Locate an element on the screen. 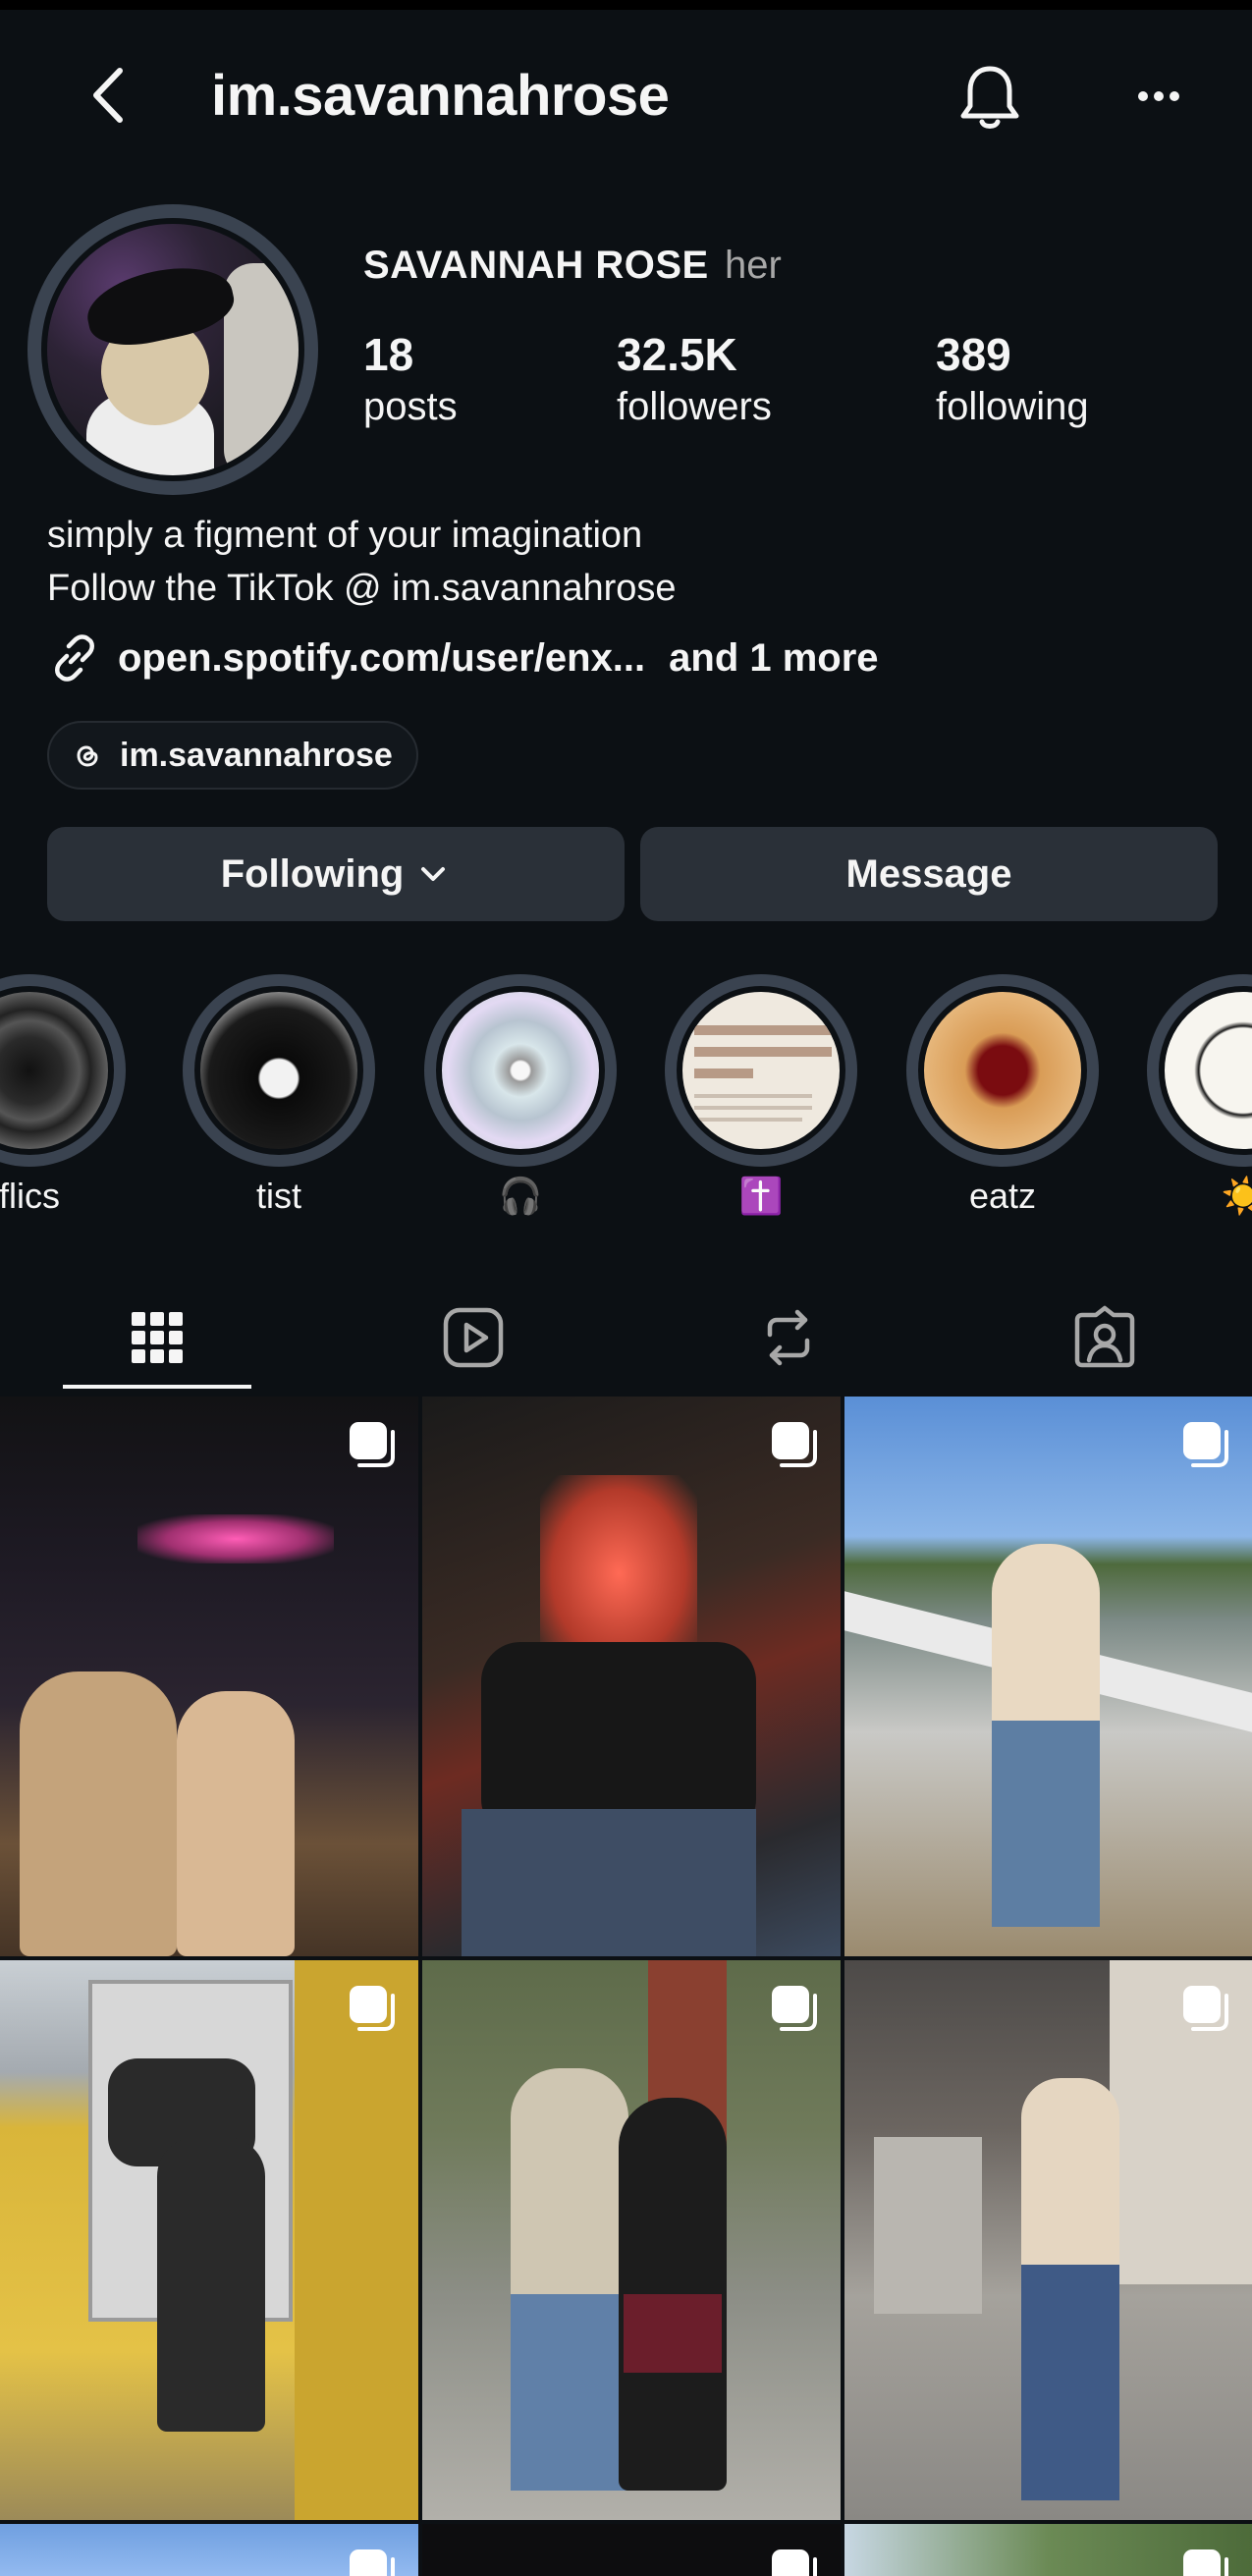  following-button: Following is located at coordinates (336, 874).